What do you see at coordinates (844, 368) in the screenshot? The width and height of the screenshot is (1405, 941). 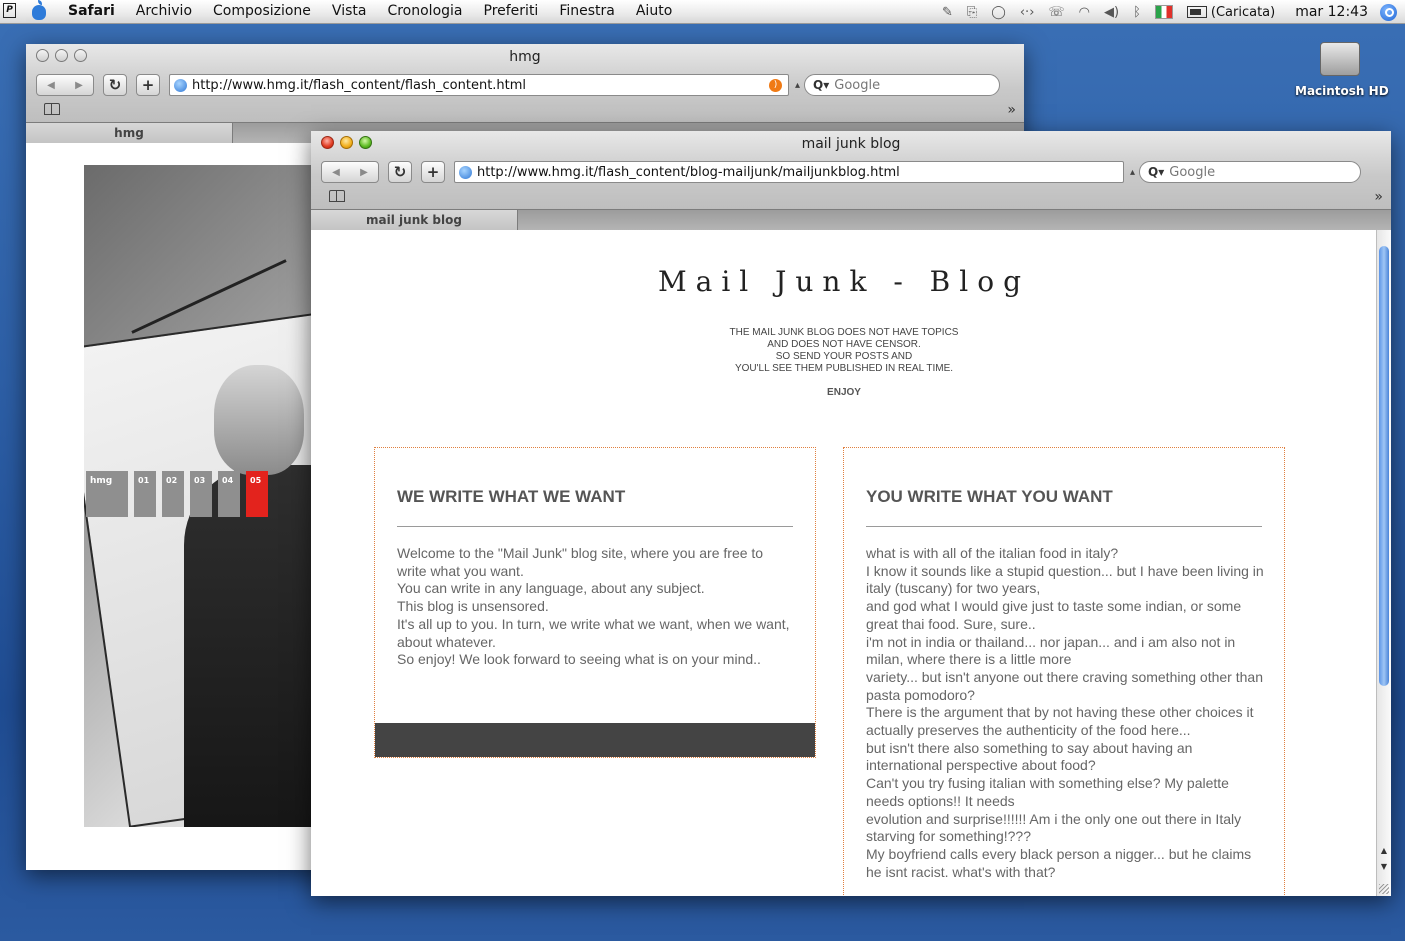 I see `intro-line: YOU'LL SEE THEM PUBLISHED IN REAL TIME.` at bounding box center [844, 368].